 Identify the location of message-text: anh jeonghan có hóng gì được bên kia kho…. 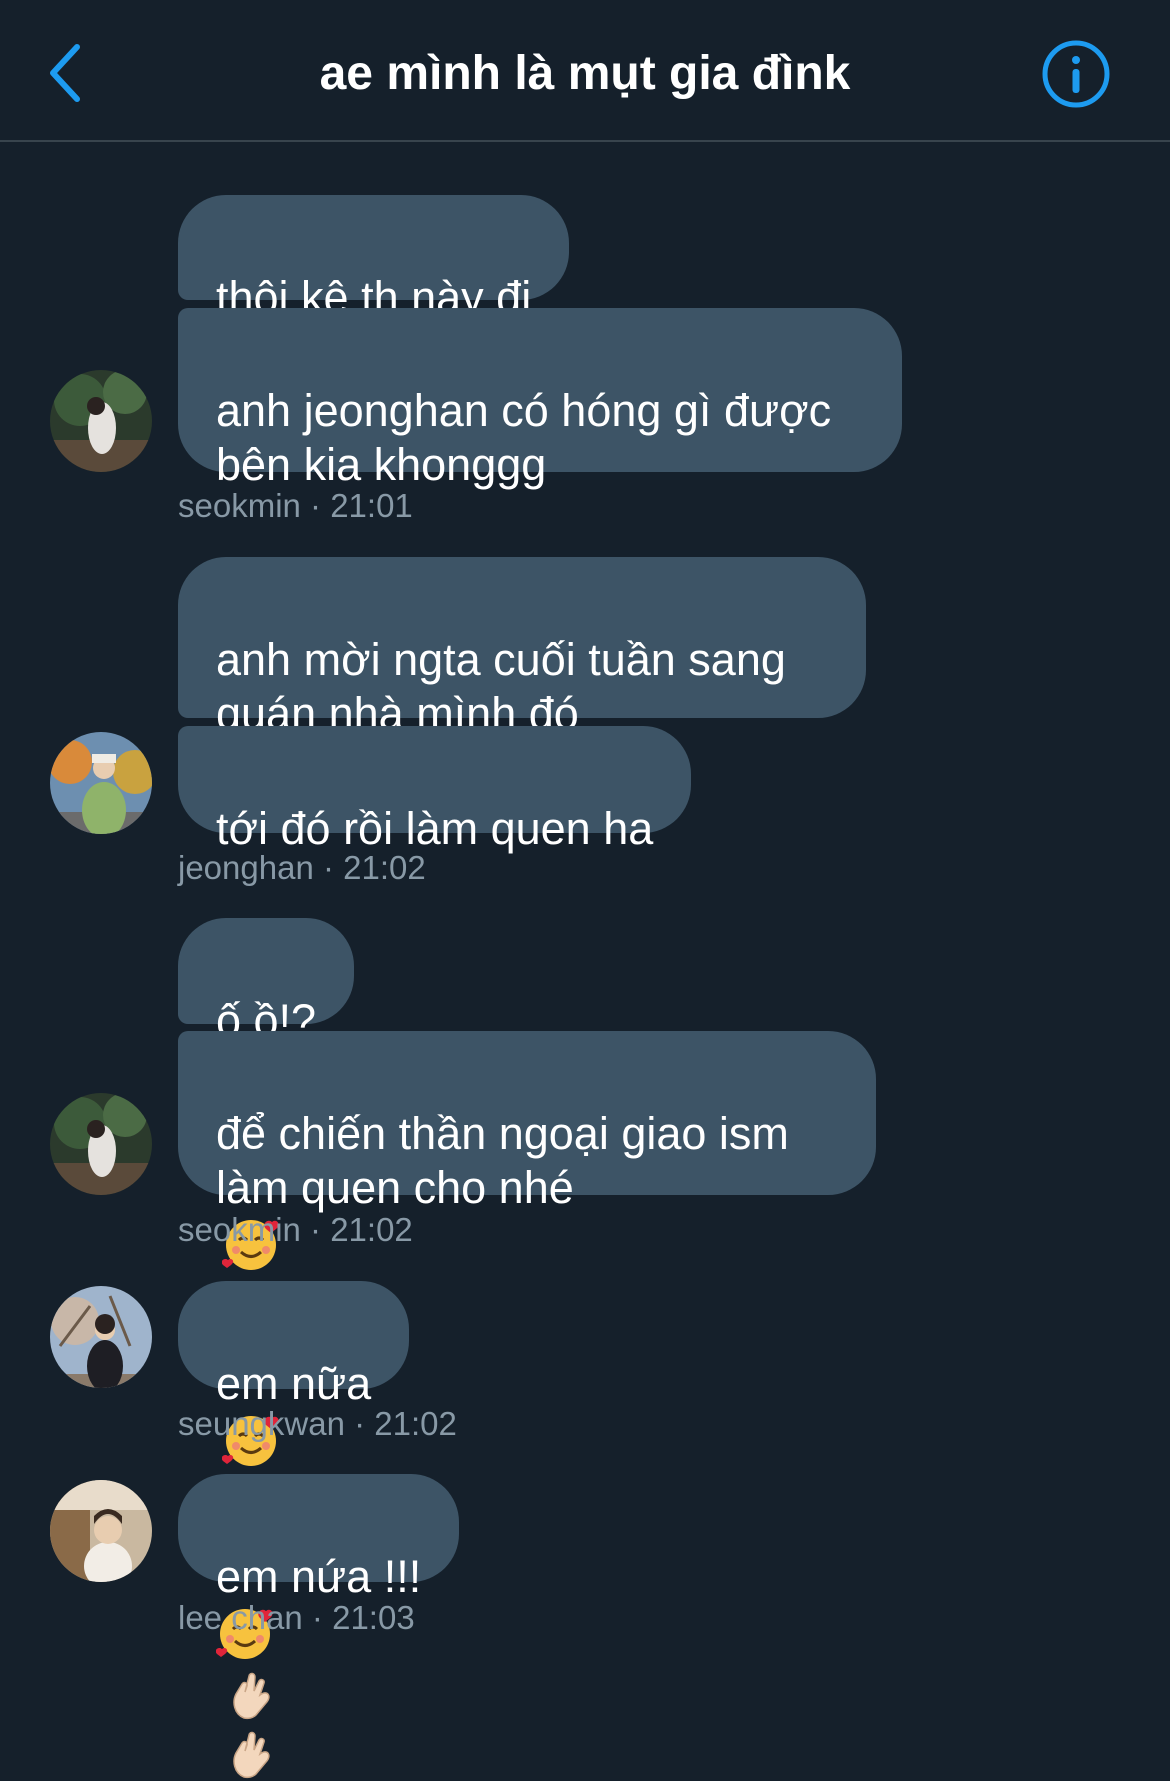
(524, 437).